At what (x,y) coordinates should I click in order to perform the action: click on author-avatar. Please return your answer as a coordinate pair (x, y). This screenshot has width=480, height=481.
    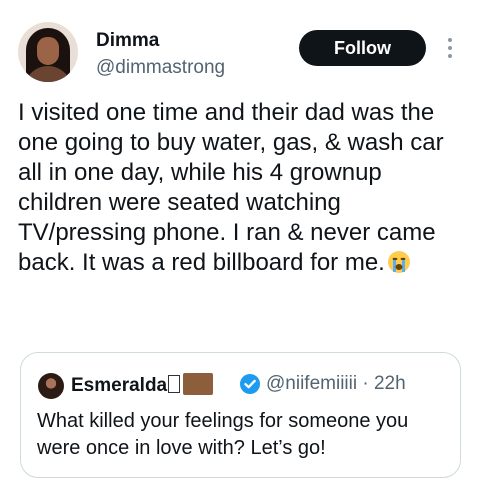
    Looking at the image, I should click on (48, 52).